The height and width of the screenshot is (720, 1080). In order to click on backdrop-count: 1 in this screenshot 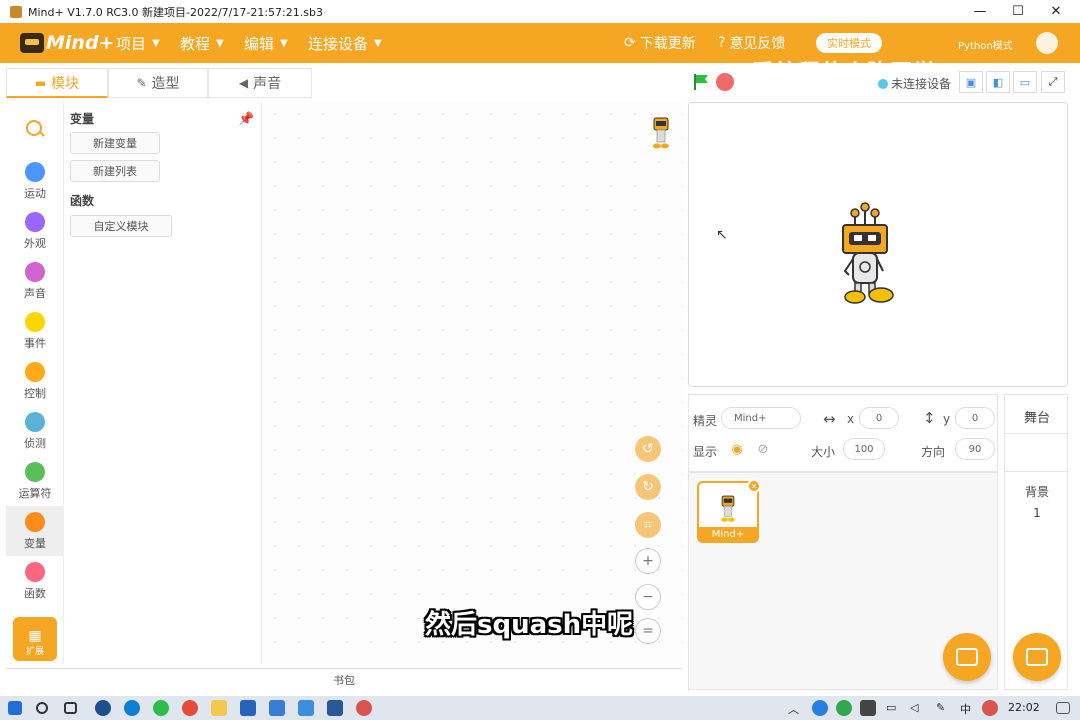, I will do `click(1037, 513)`.